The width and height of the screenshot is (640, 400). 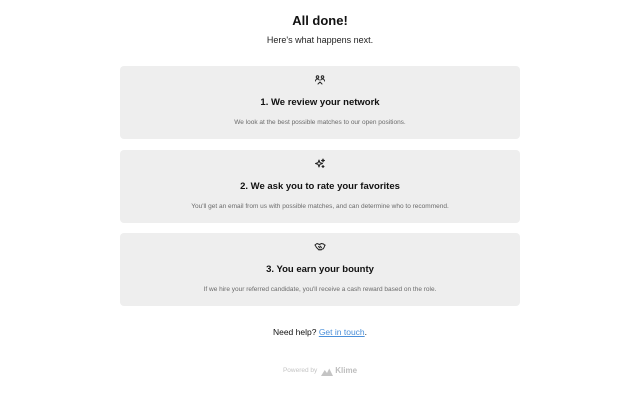 I want to click on step-title: 1. We review your network, so click(x=320, y=102).